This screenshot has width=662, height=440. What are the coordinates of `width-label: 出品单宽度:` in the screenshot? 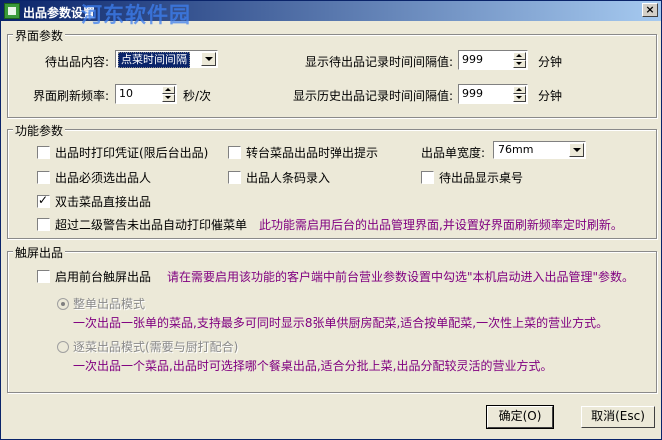 It's located at (453, 153).